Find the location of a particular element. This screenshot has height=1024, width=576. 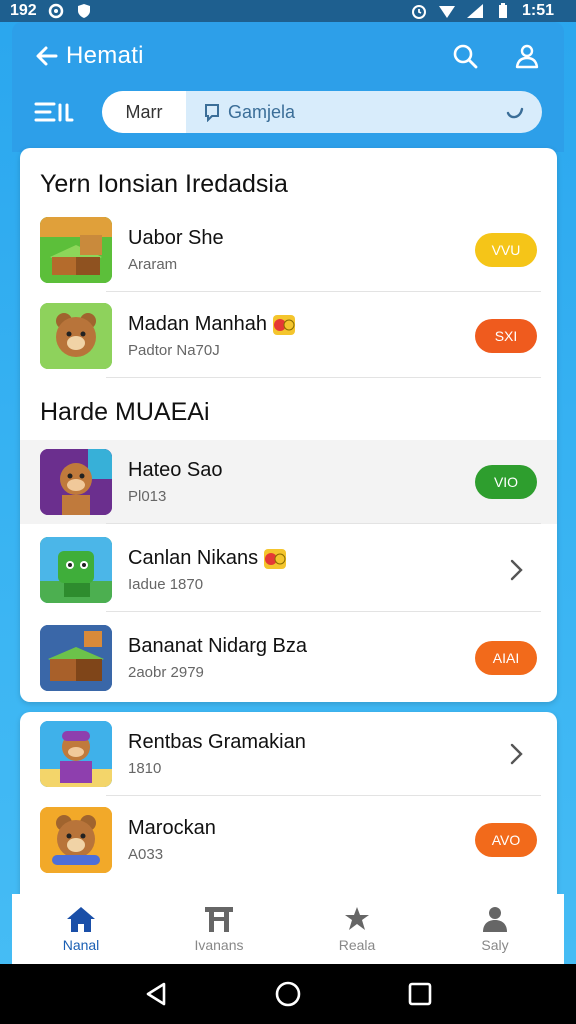

status-bar: 192 1:51 is located at coordinates (288, 11).